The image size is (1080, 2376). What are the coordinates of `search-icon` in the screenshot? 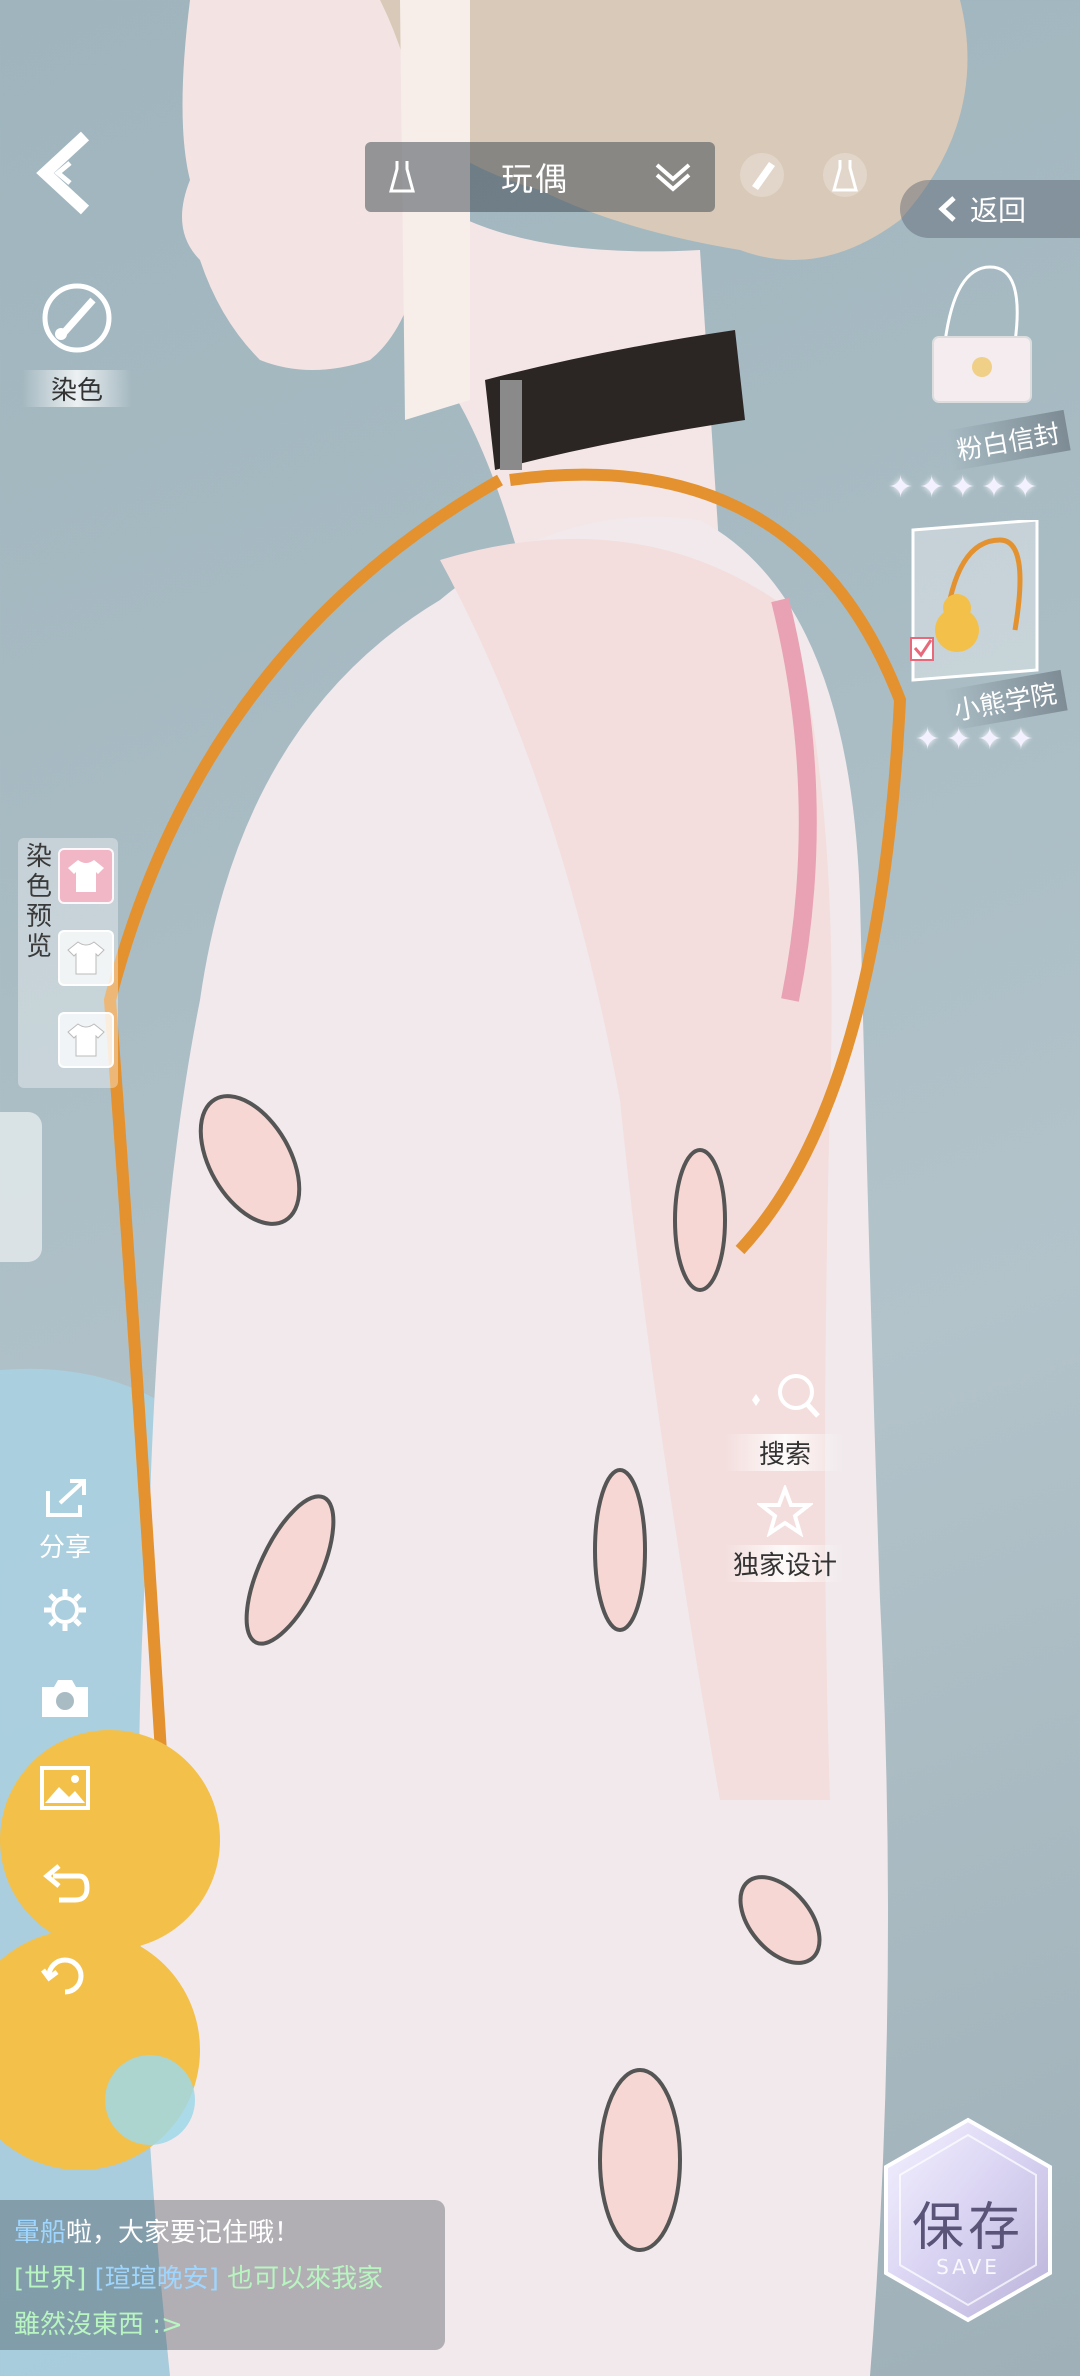 It's located at (786, 1396).